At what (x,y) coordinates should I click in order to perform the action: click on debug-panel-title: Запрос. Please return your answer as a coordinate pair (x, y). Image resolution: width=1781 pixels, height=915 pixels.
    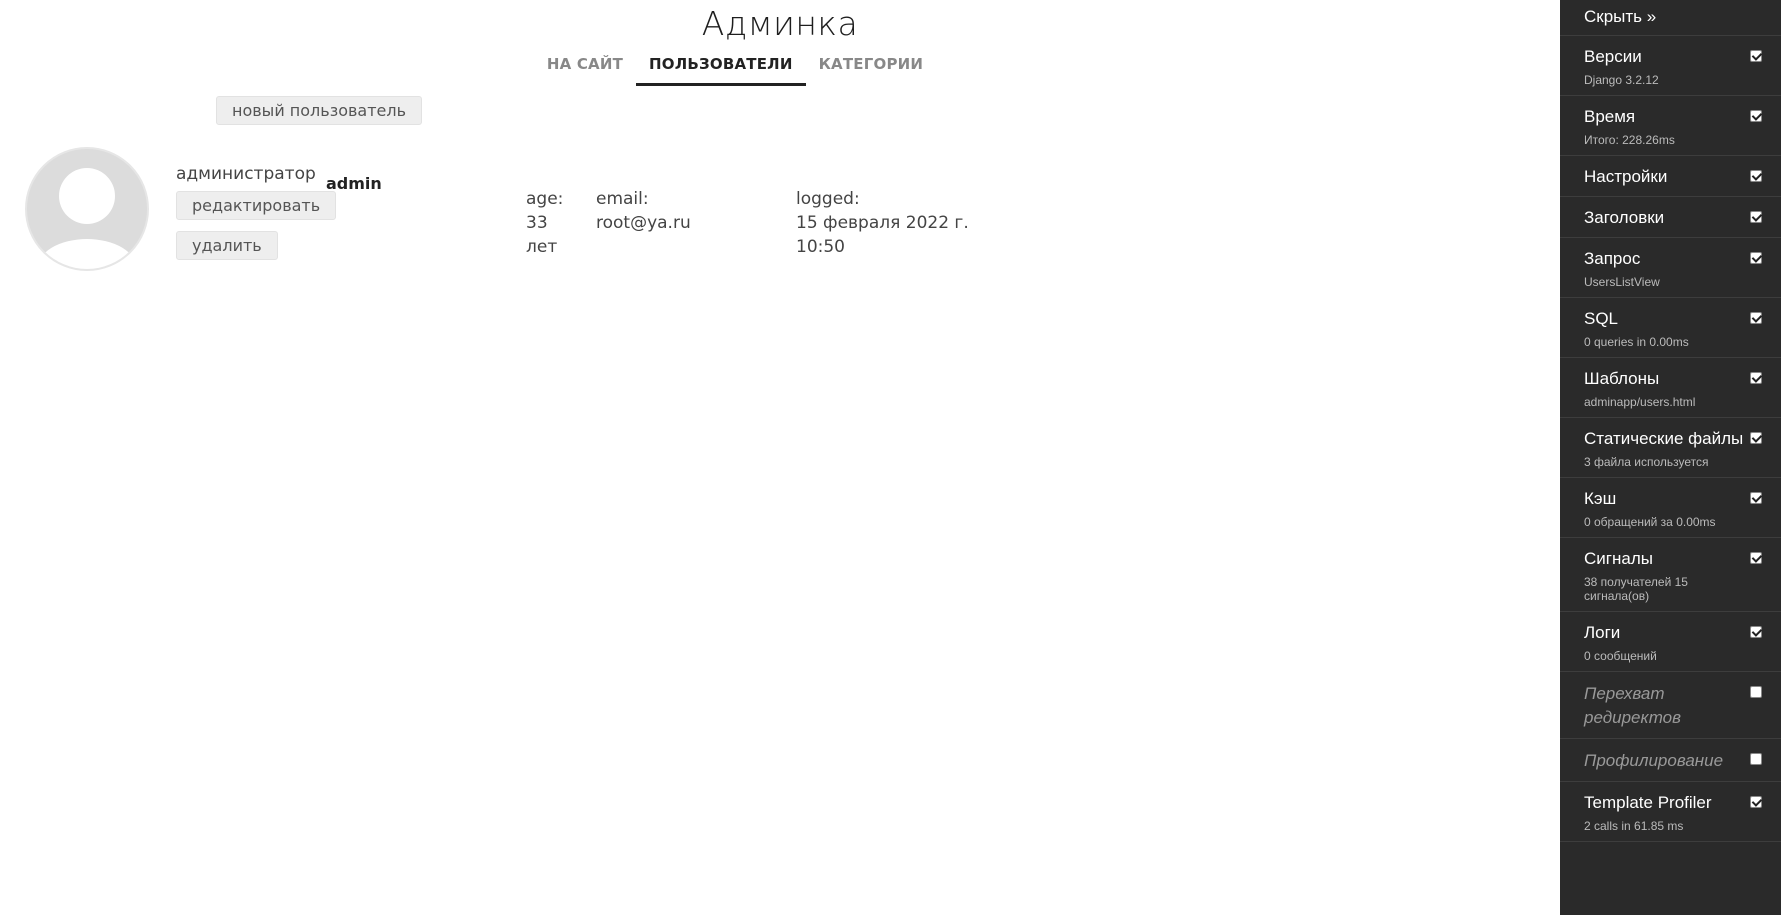
    Looking at the image, I should click on (1612, 258).